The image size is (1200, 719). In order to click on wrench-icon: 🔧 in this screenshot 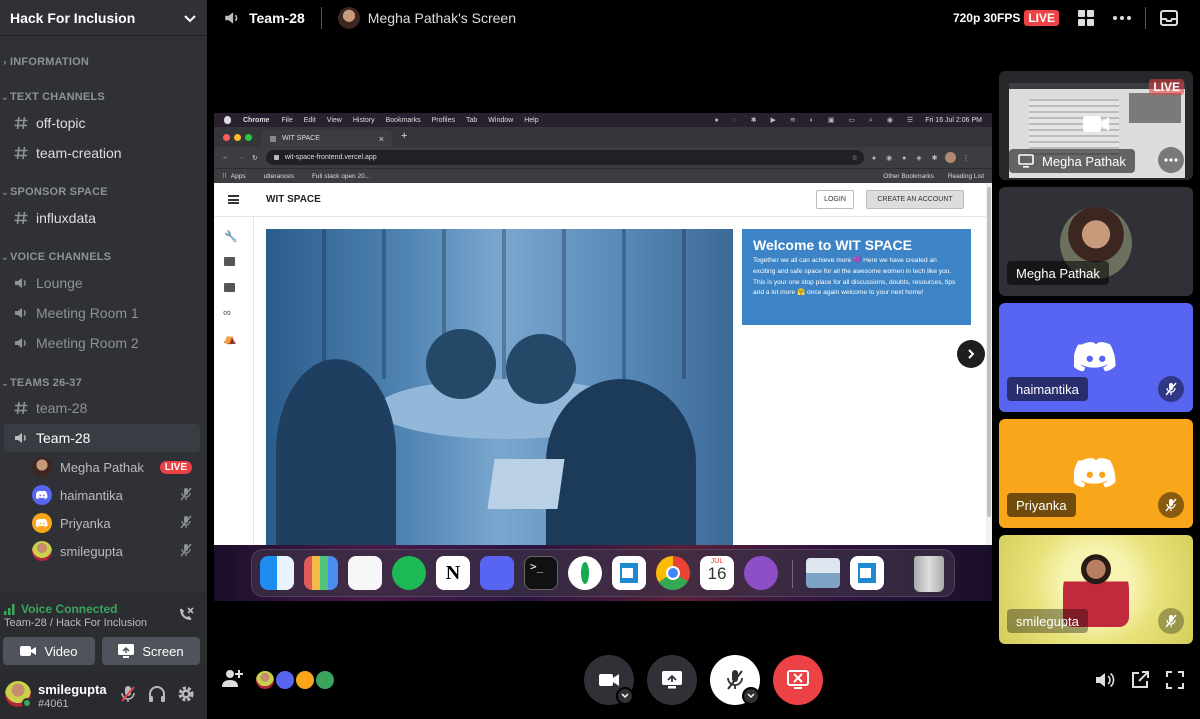, I will do `click(231, 236)`.